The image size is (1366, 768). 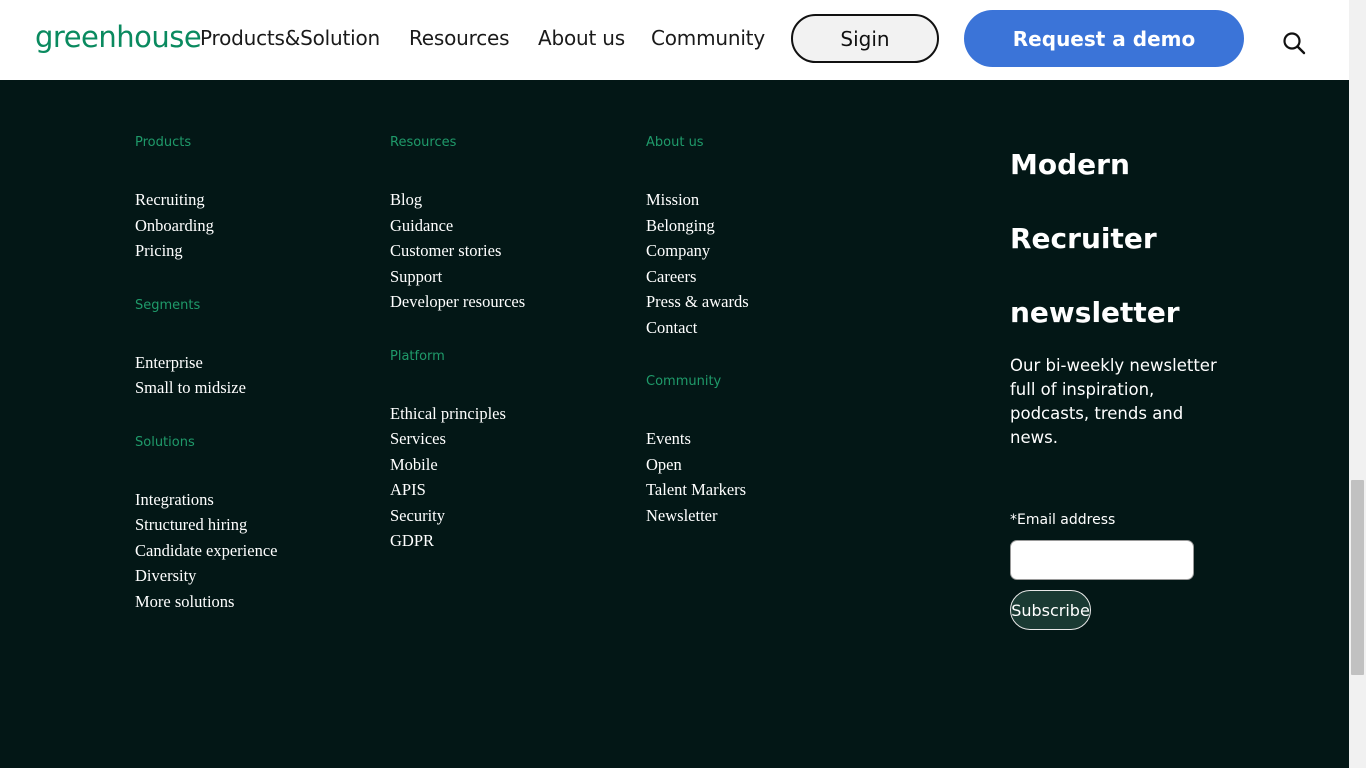 What do you see at coordinates (697, 305) in the screenshot?
I see `footer-link-press-awards: Press & awards` at bounding box center [697, 305].